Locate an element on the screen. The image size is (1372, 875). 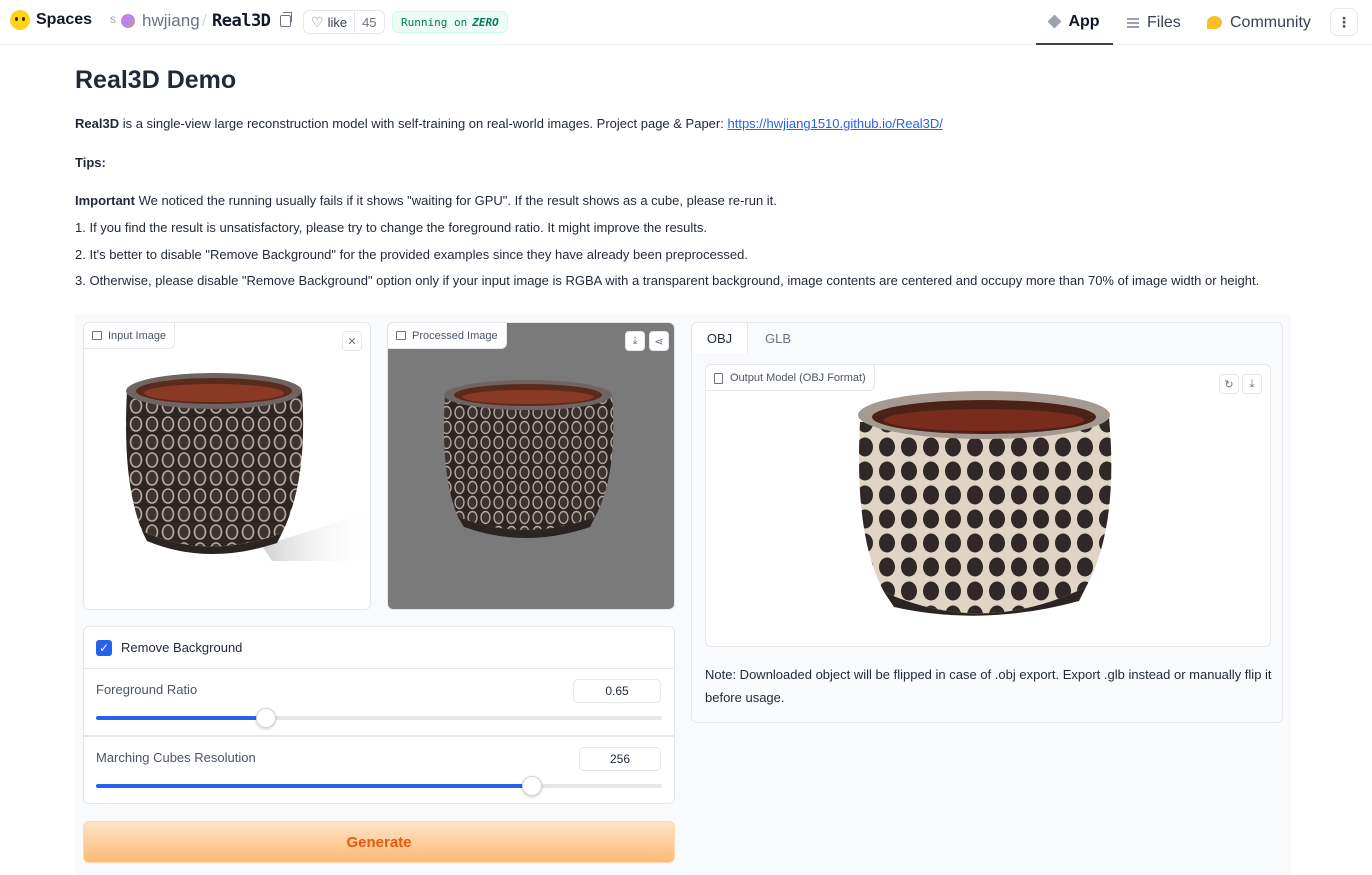
important-bold: Important is located at coordinates (105, 200).